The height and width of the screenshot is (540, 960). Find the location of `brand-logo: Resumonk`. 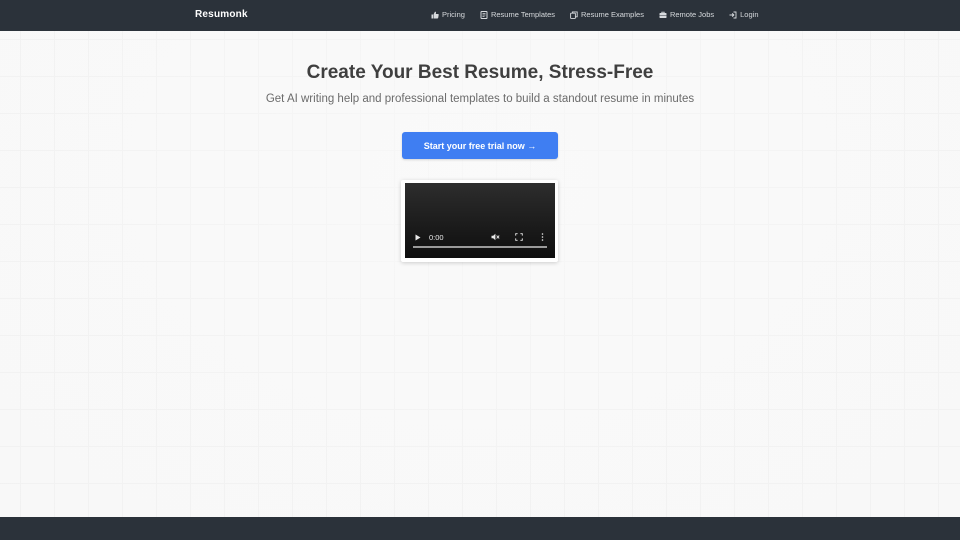

brand-logo: Resumonk is located at coordinates (221, 14).